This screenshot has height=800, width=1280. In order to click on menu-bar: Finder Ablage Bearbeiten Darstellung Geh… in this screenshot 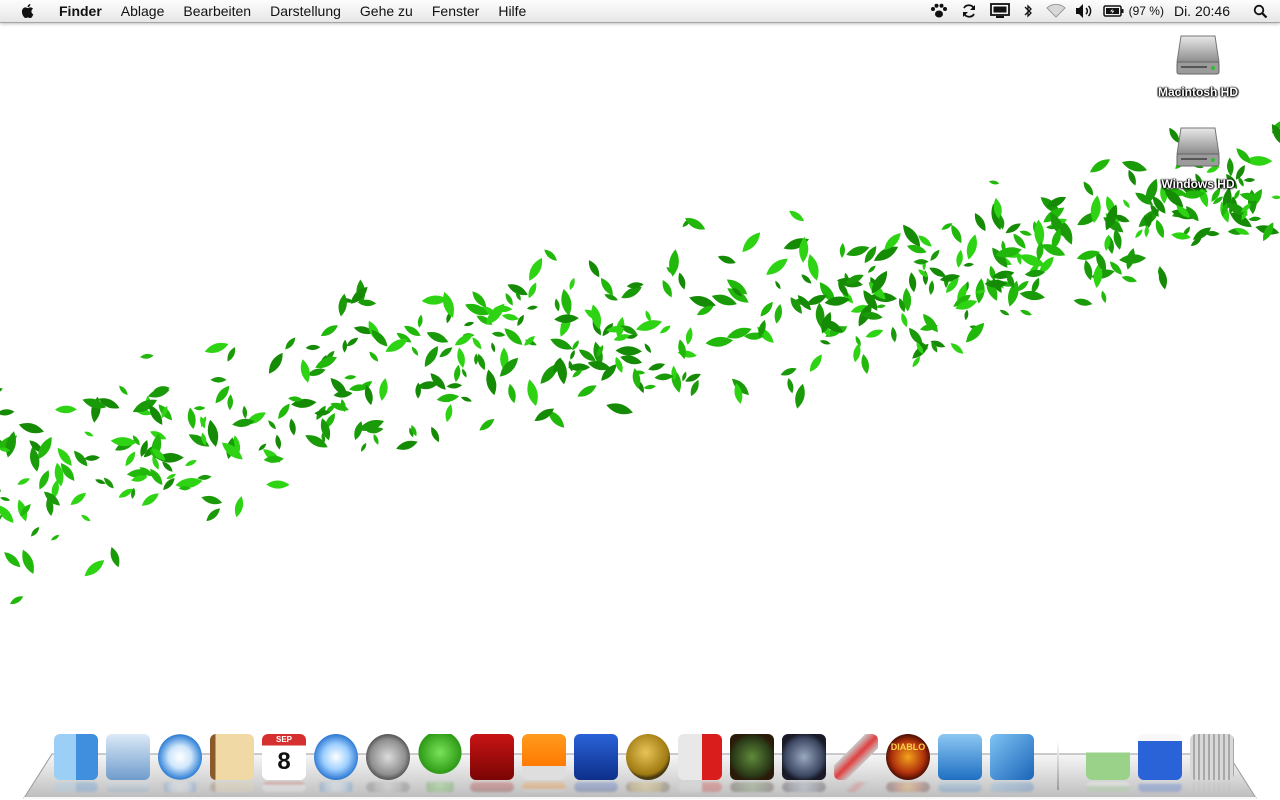, I will do `click(640, 11)`.